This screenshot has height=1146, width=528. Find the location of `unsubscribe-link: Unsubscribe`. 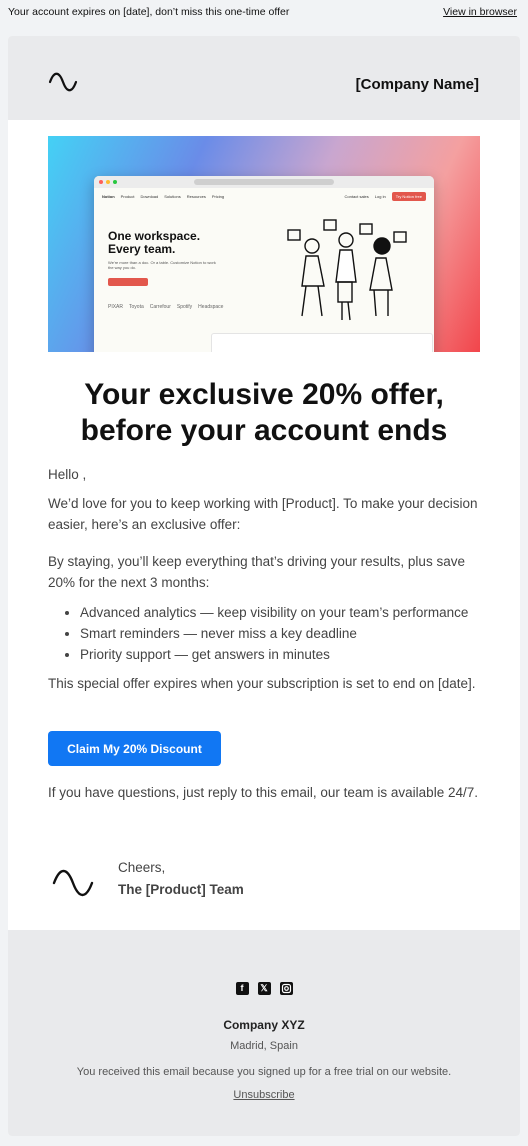

unsubscribe-link: Unsubscribe is located at coordinates (264, 1095).